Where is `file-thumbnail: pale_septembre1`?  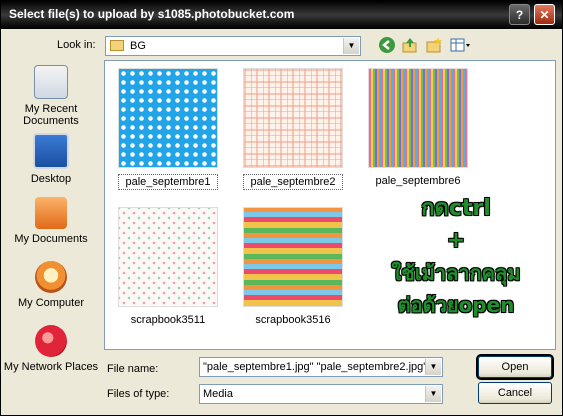 file-thumbnail: pale_septembre1 is located at coordinates (168, 129).